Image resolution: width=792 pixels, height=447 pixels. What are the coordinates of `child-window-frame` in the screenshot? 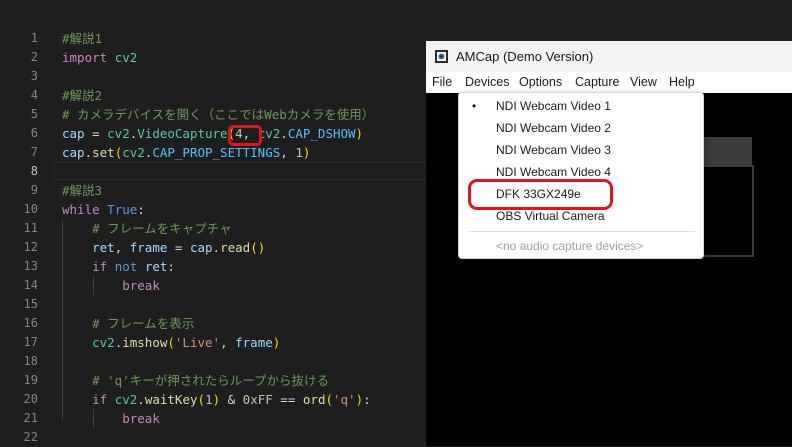 It's located at (728, 211).